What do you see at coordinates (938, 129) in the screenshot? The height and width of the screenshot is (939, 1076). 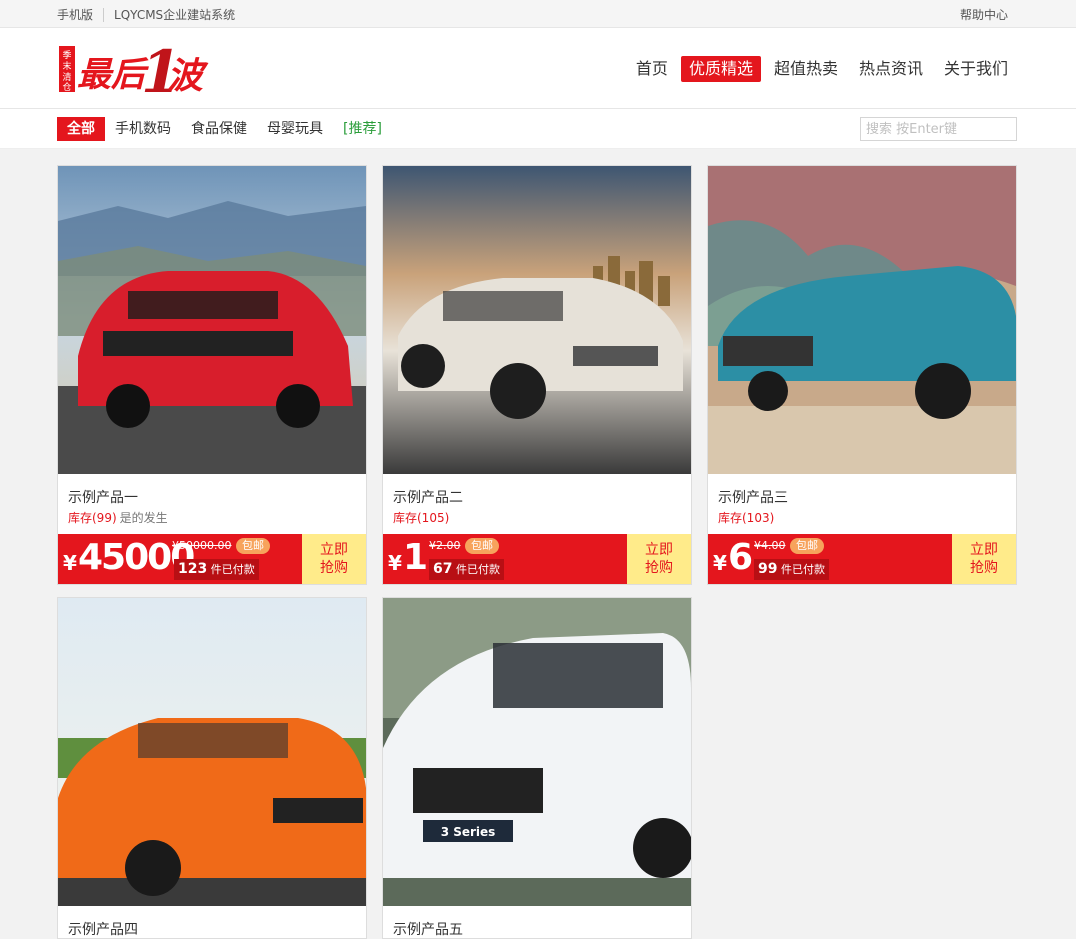 I see `search-input` at bounding box center [938, 129].